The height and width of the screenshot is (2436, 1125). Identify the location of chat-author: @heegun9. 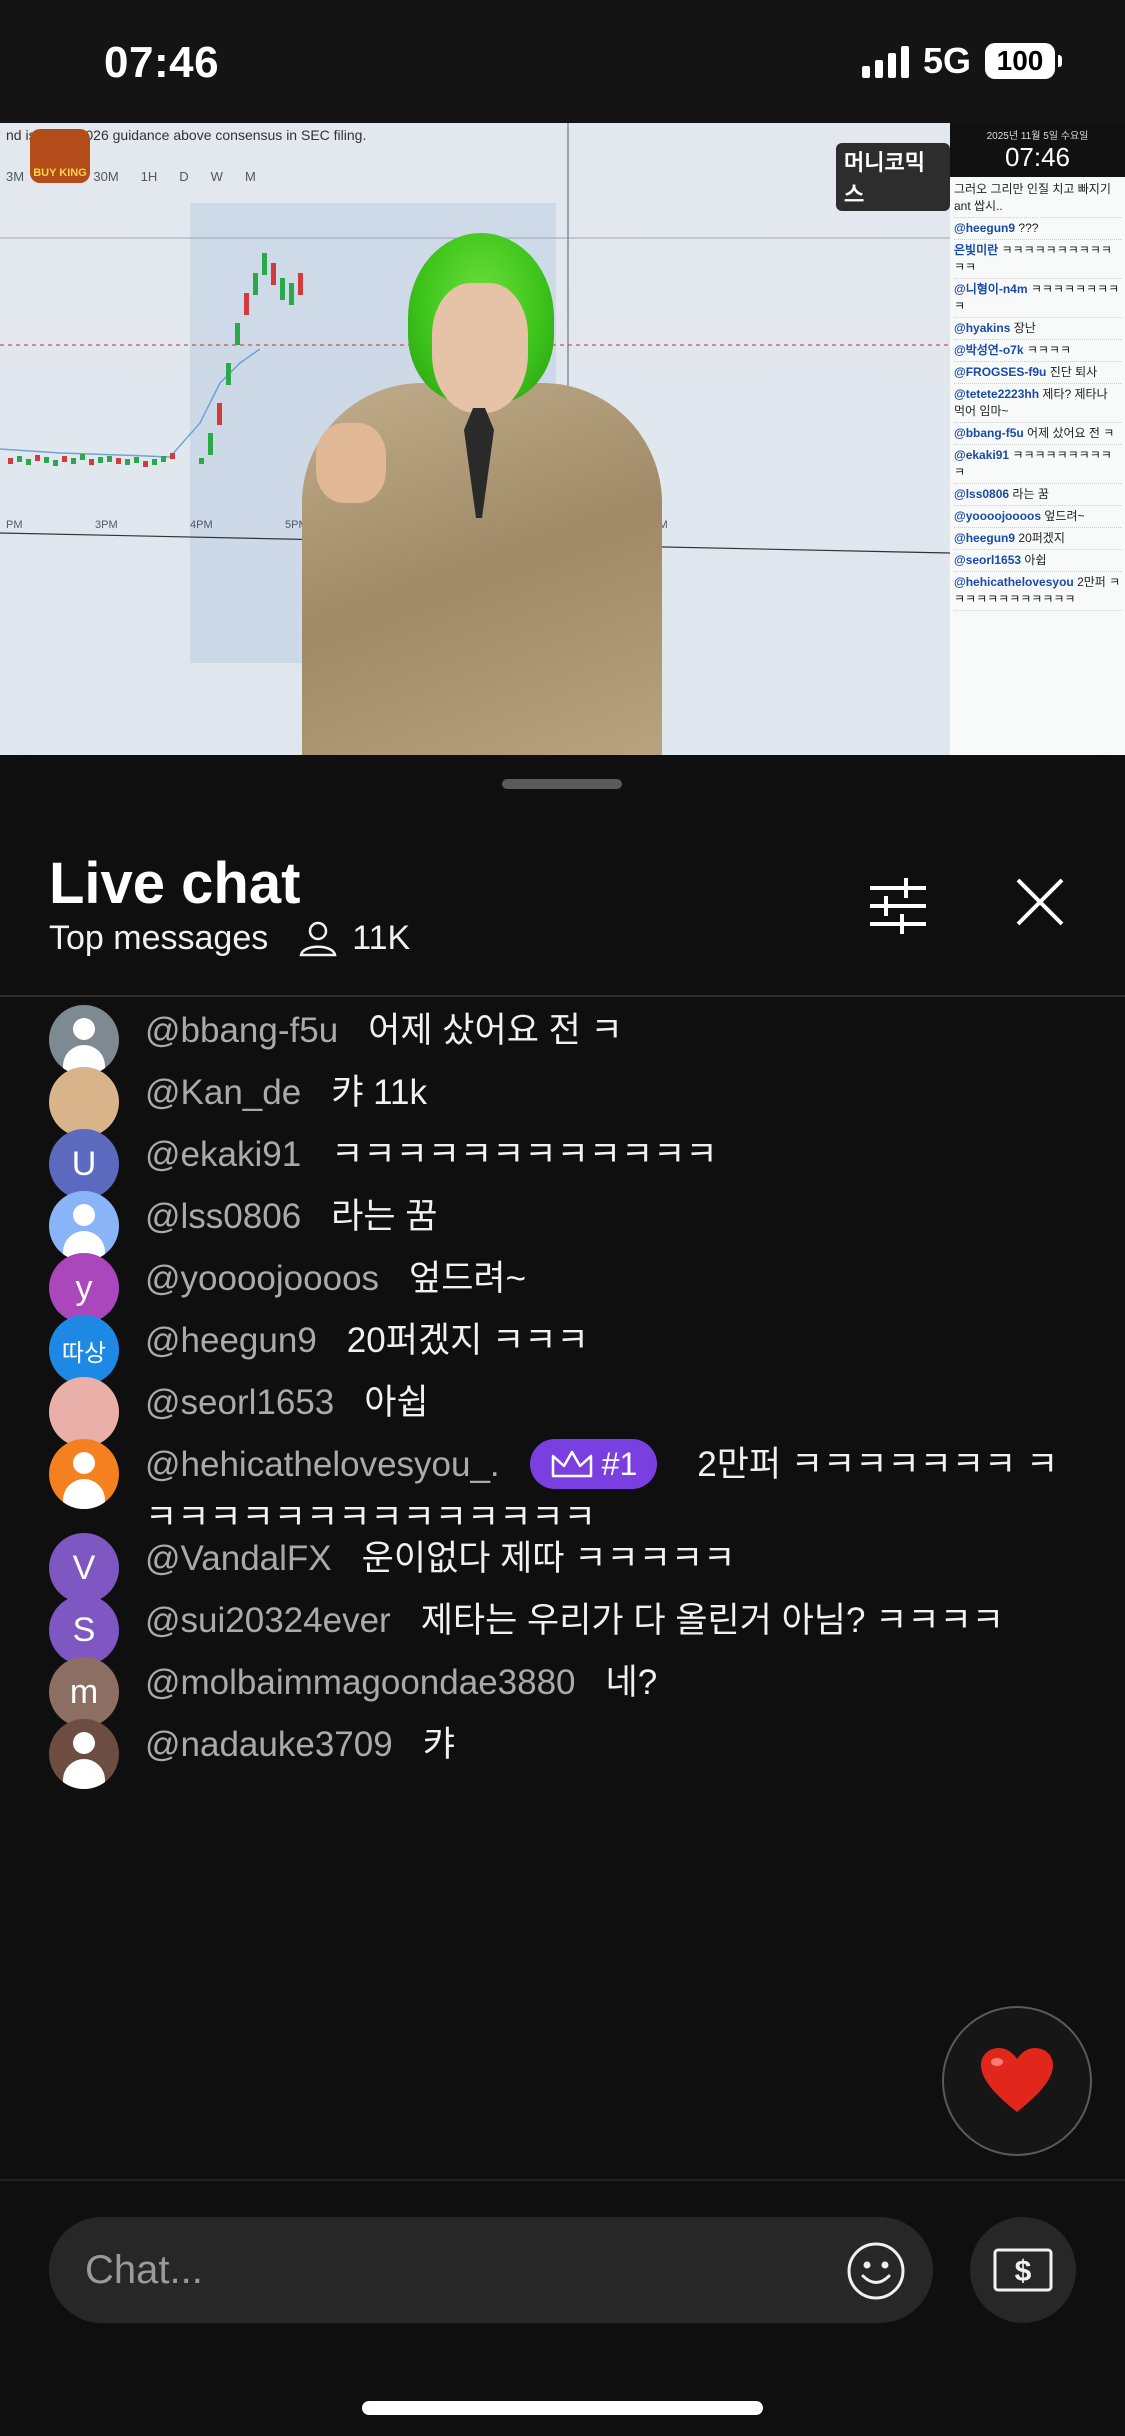
(231, 1340).